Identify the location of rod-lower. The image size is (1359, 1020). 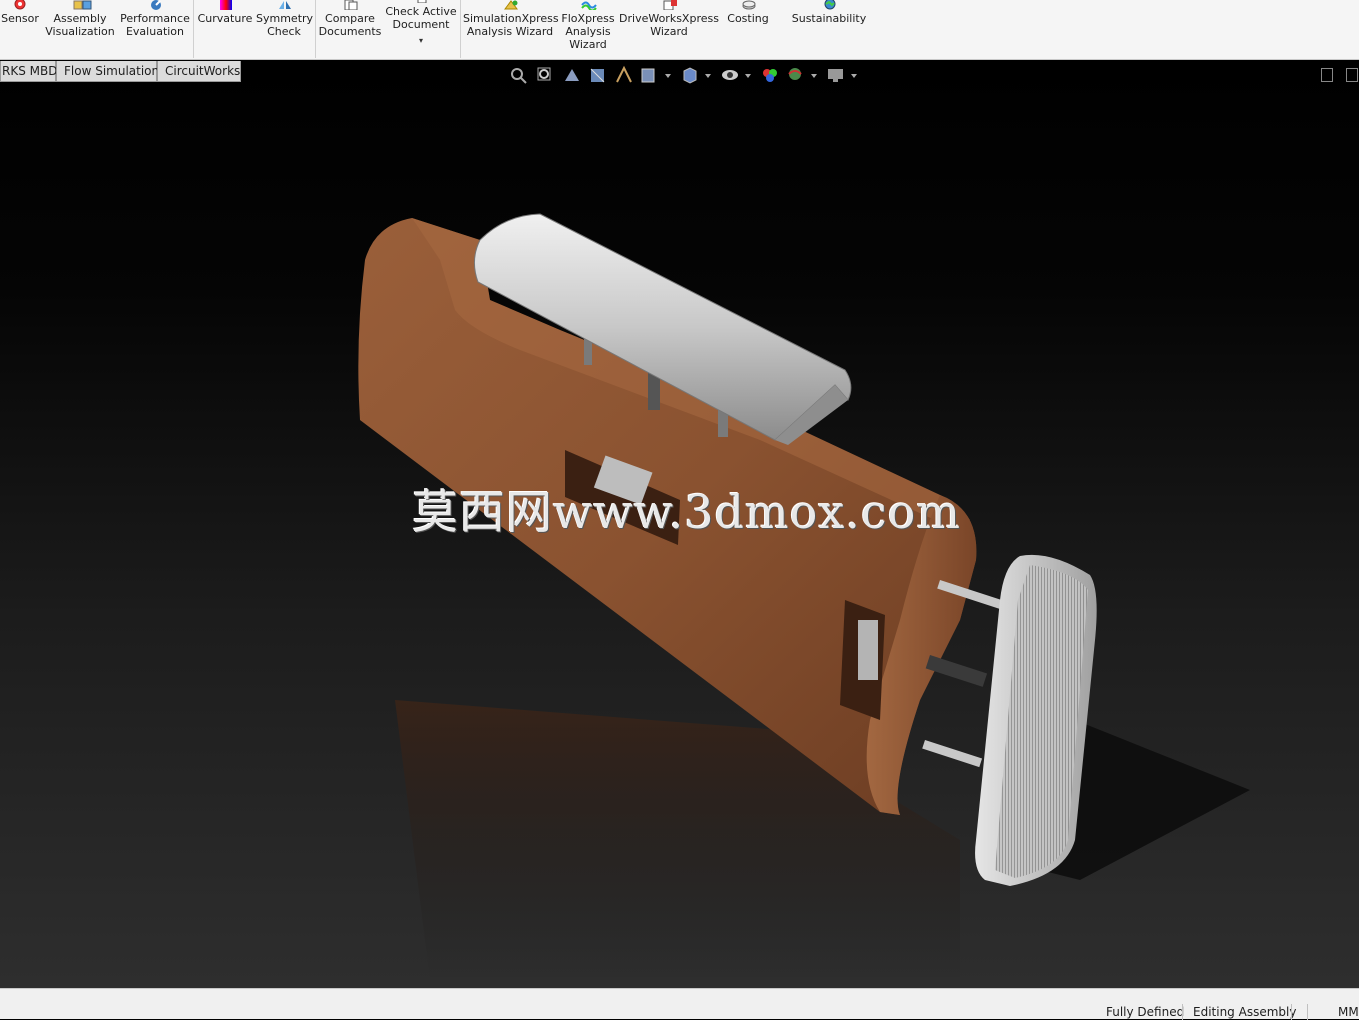
(952, 754).